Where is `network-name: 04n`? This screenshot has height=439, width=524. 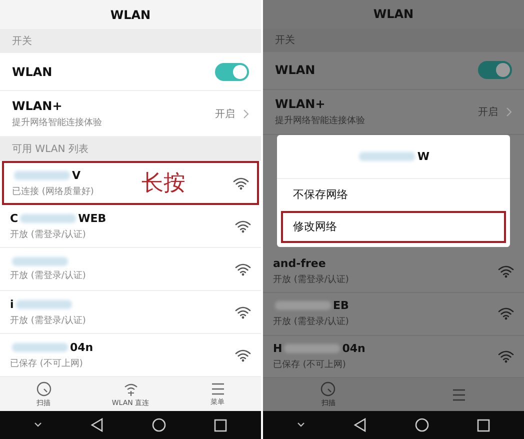
network-name: 04n is located at coordinates (52, 347).